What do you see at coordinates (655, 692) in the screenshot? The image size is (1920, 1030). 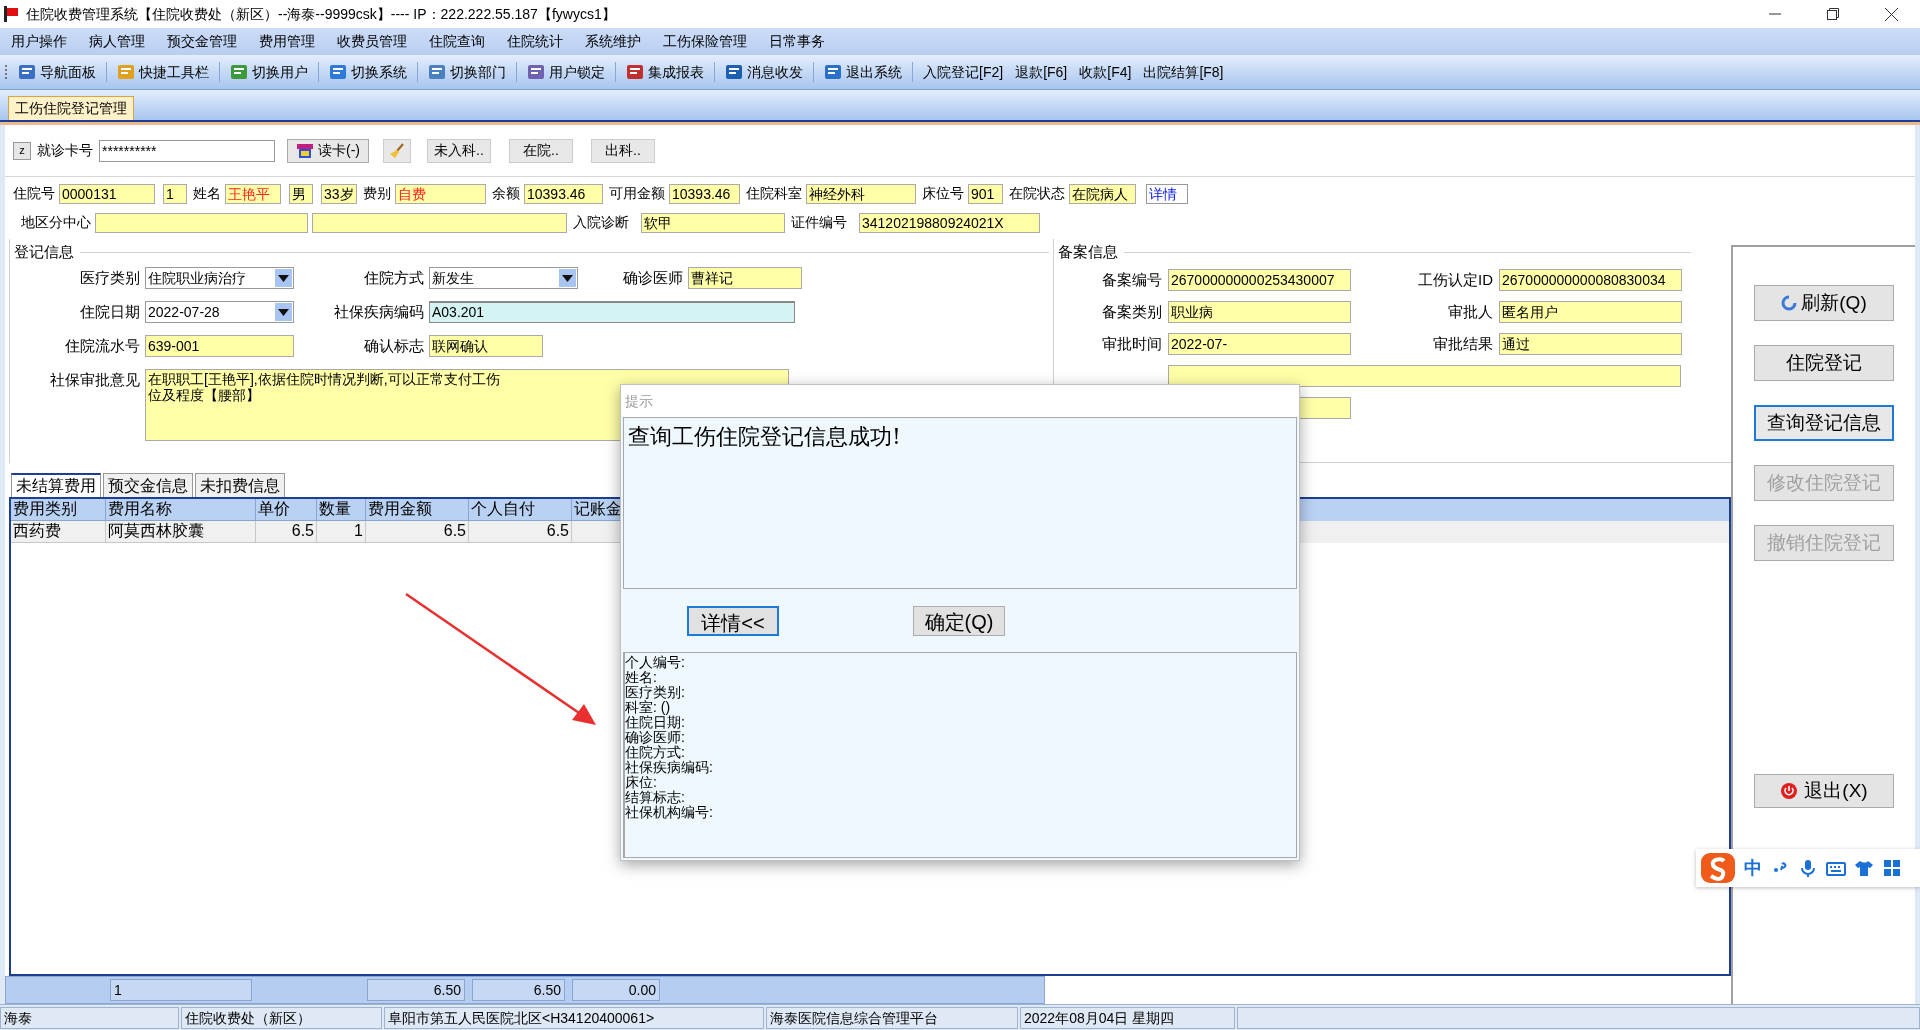 I see `detail-line: 医疗类别:` at bounding box center [655, 692].